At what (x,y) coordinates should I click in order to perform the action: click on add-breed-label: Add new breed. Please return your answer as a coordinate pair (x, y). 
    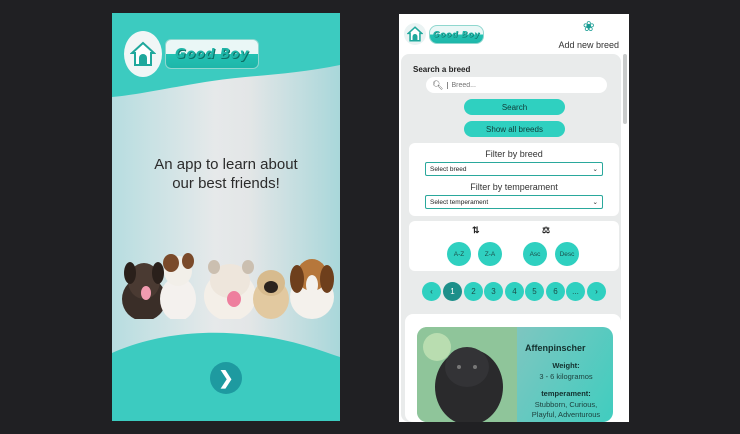
    Looking at the image, I should click on (588, 45).